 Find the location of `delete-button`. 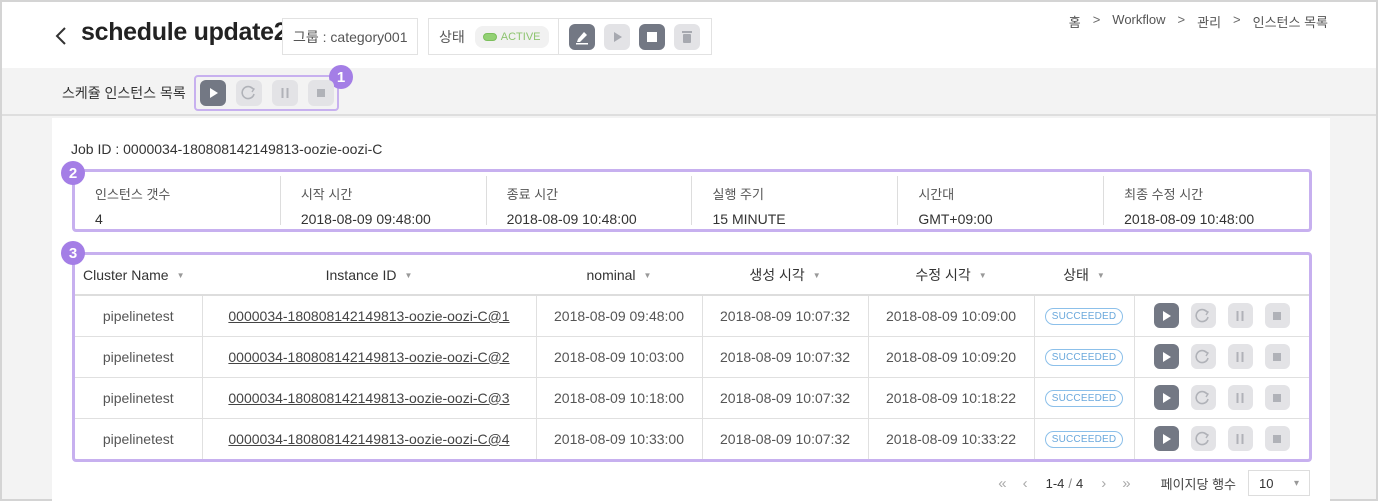

delete-button is located at coordinates (687, 36).